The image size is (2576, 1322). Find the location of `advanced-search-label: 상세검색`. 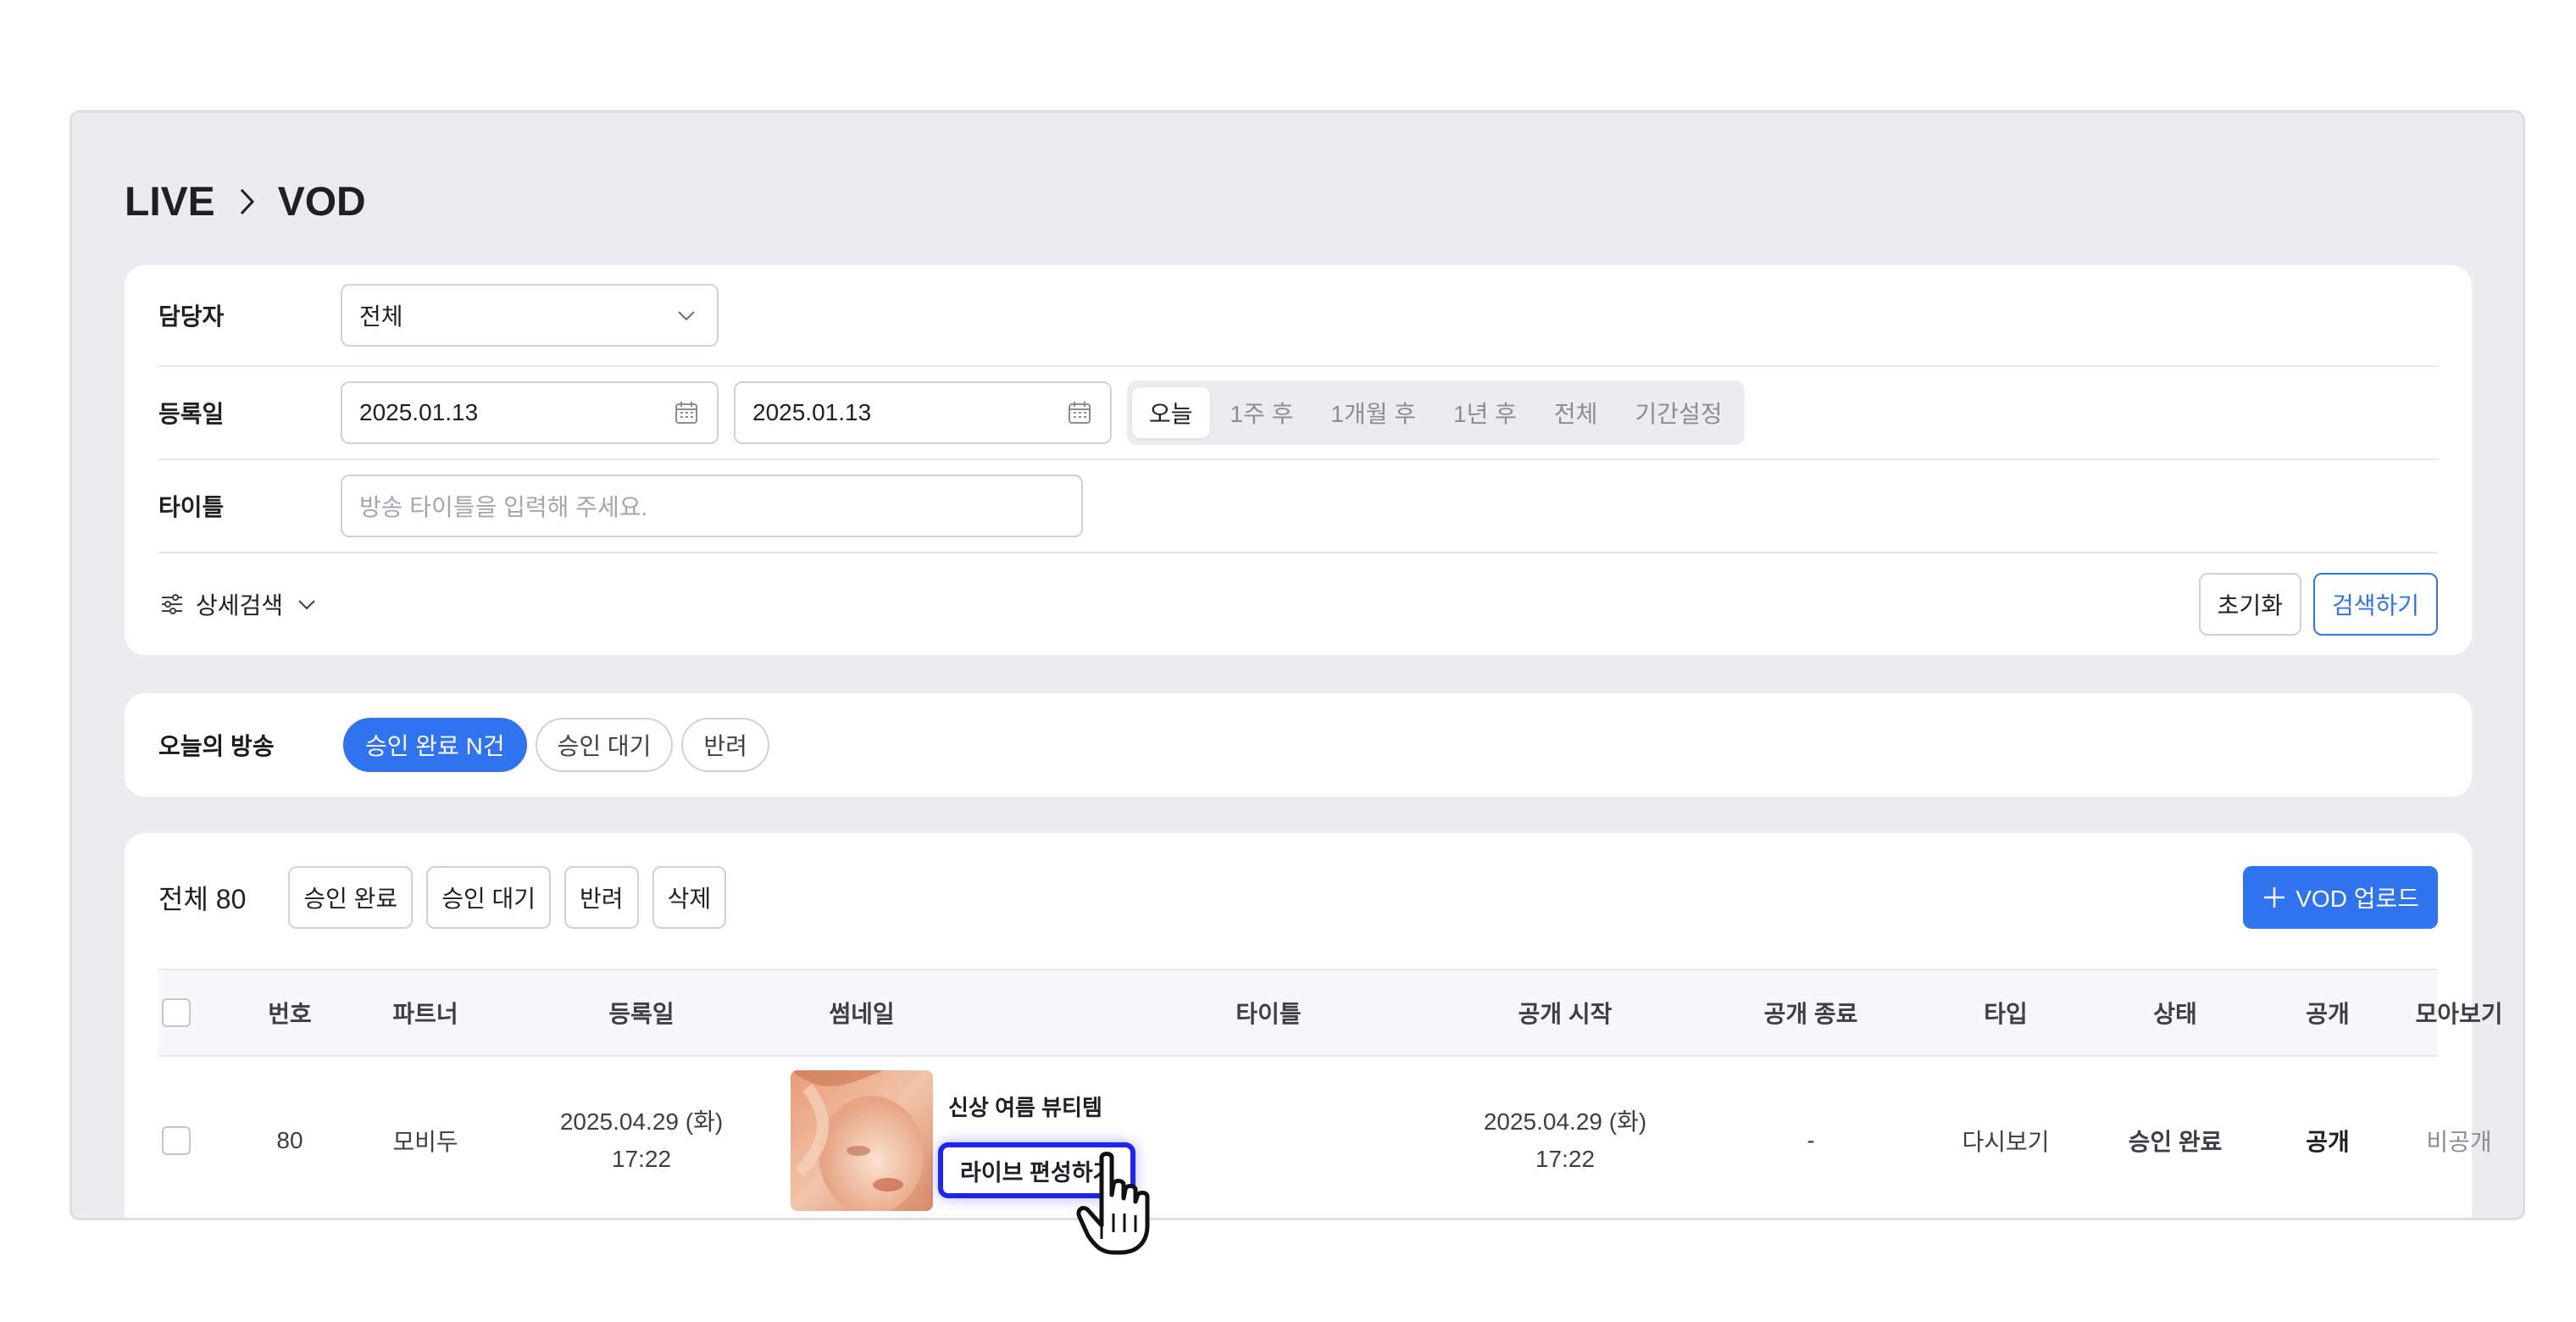

advanced-search-label: 상세검색 is located at coordinates (240, 605).